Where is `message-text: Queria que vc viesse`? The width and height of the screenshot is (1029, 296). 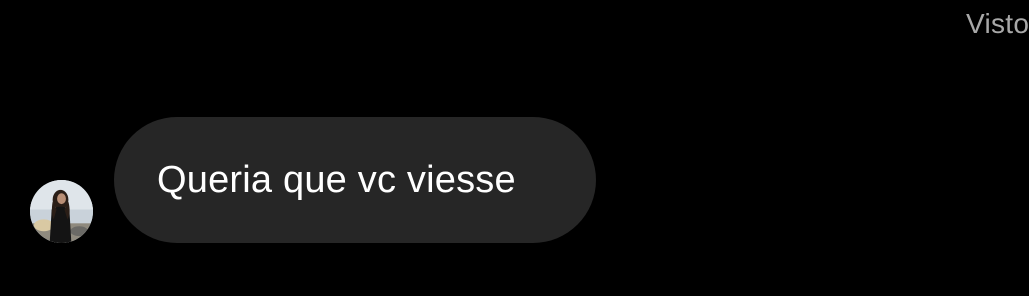 message-text: Queria que vc viesse is located at coordinates (336, 179).